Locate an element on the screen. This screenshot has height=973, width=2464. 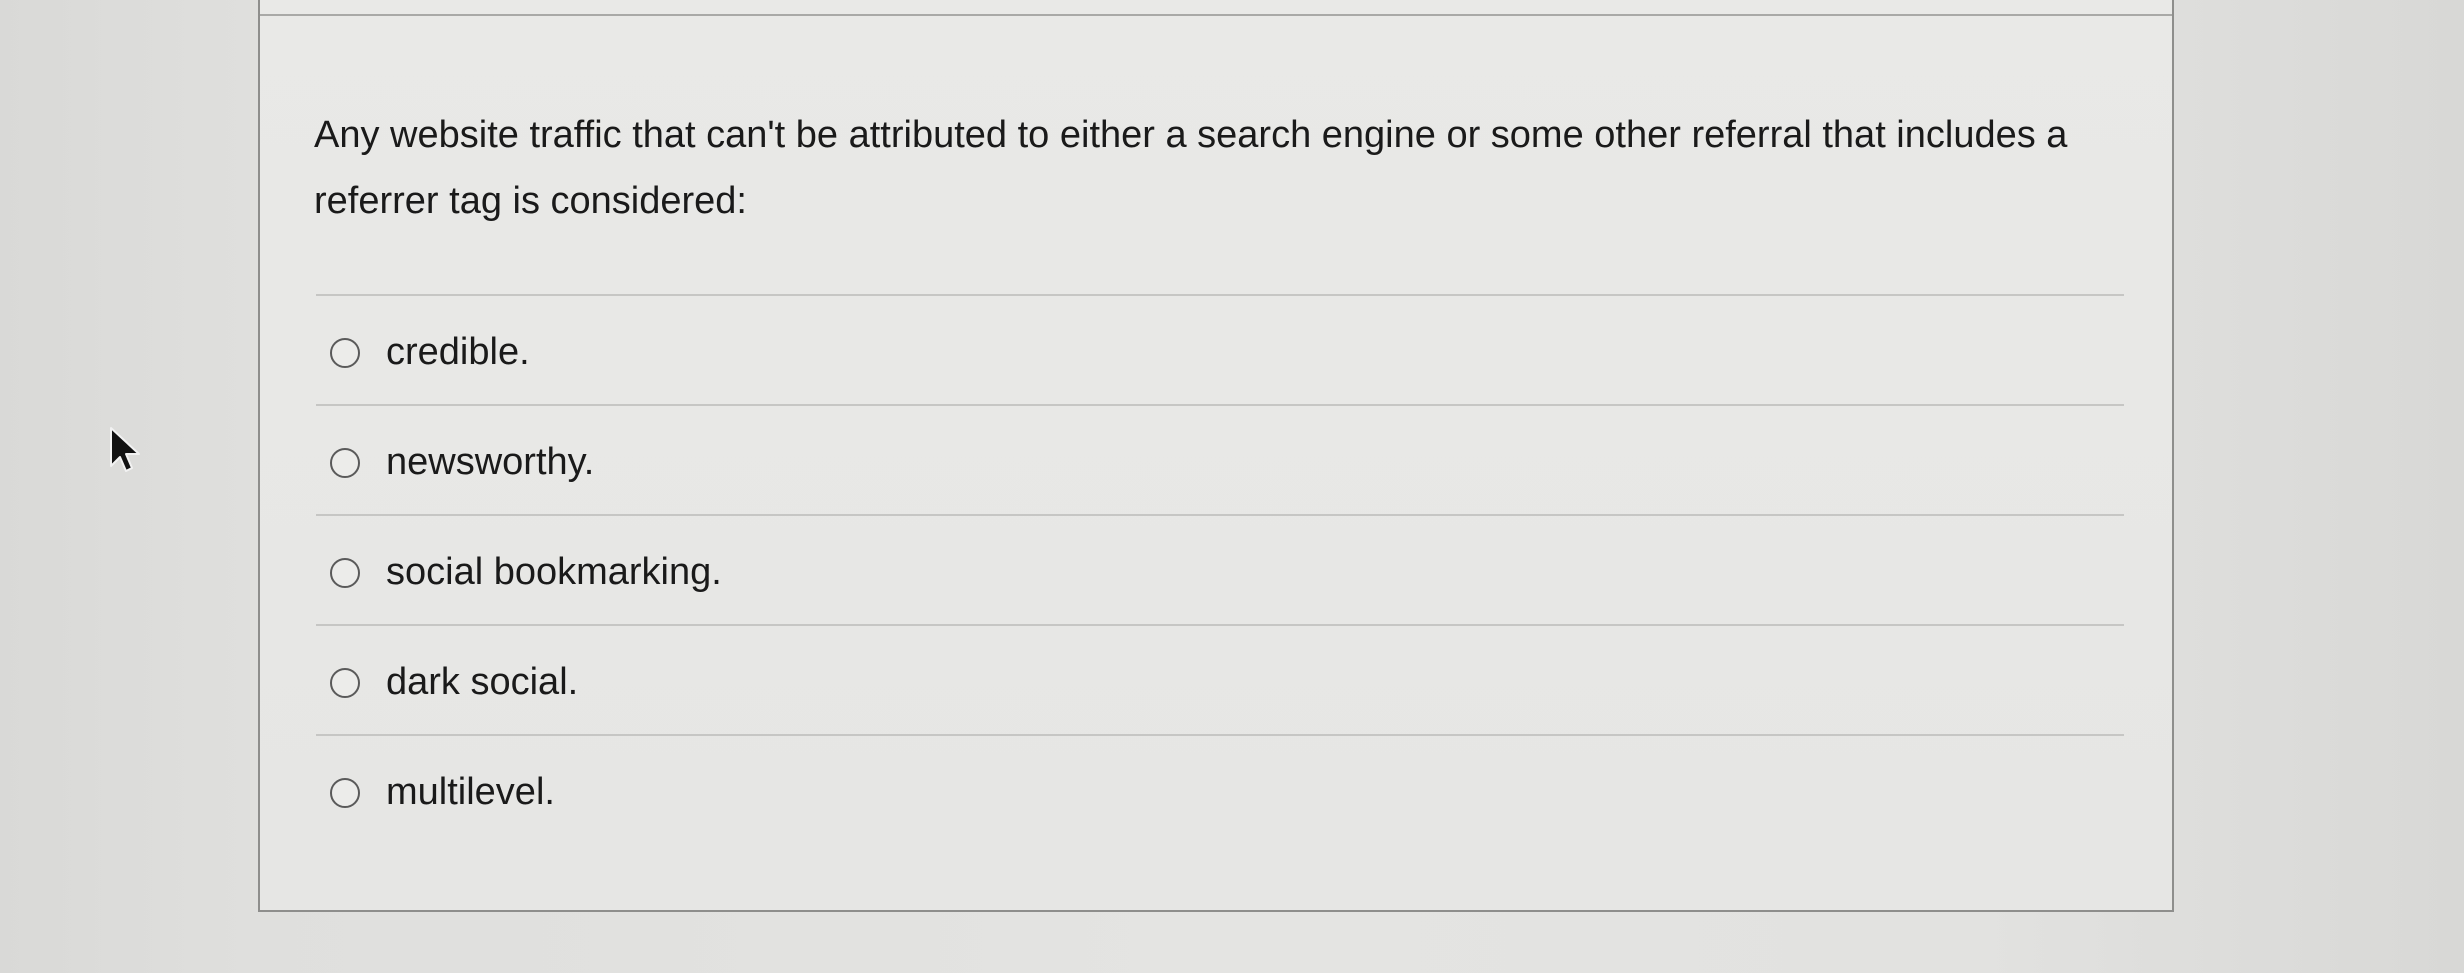
option-label: multilevel. is located at coordinates (470, 792).